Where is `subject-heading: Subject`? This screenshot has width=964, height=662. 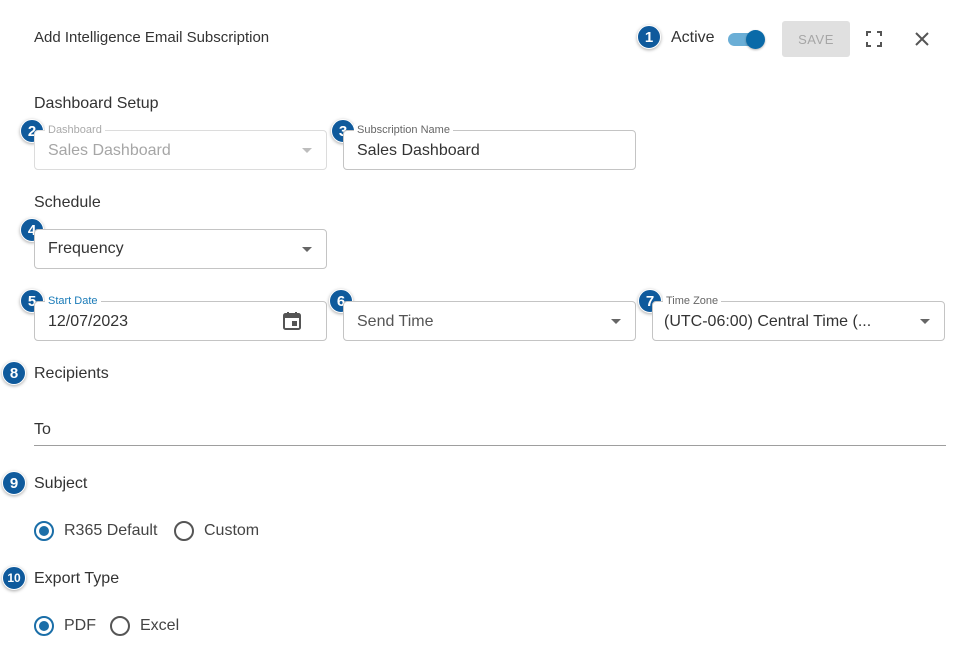
subject-heading: Subject is located at coordinates (61, 483).